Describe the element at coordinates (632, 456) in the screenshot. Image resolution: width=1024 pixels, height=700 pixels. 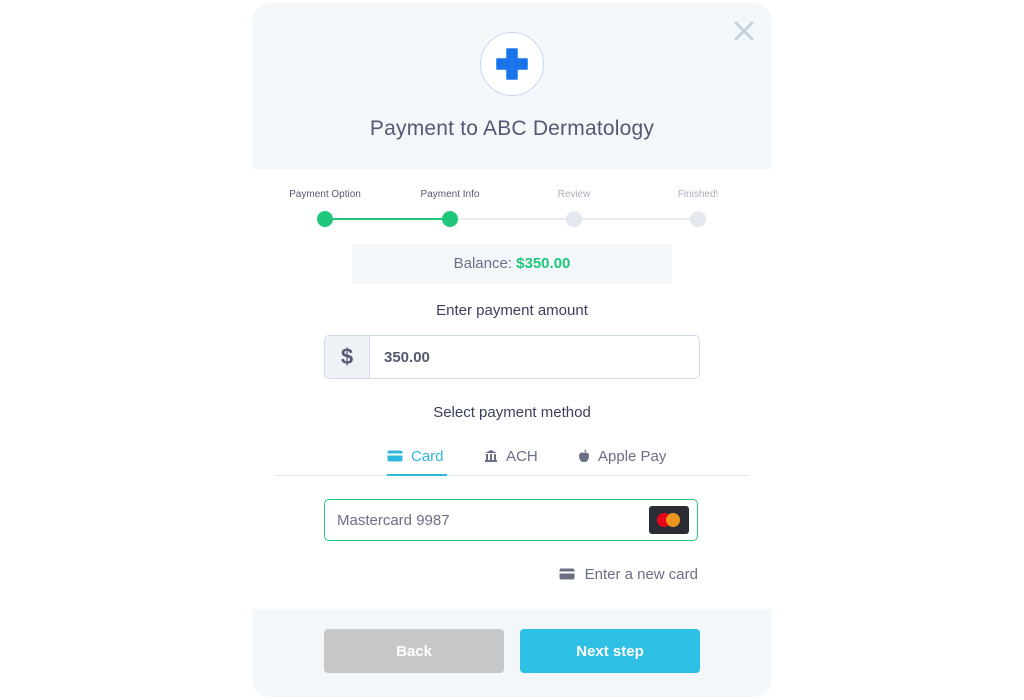
I see `tab-apple-pay-label: Apple Pay` at that location.